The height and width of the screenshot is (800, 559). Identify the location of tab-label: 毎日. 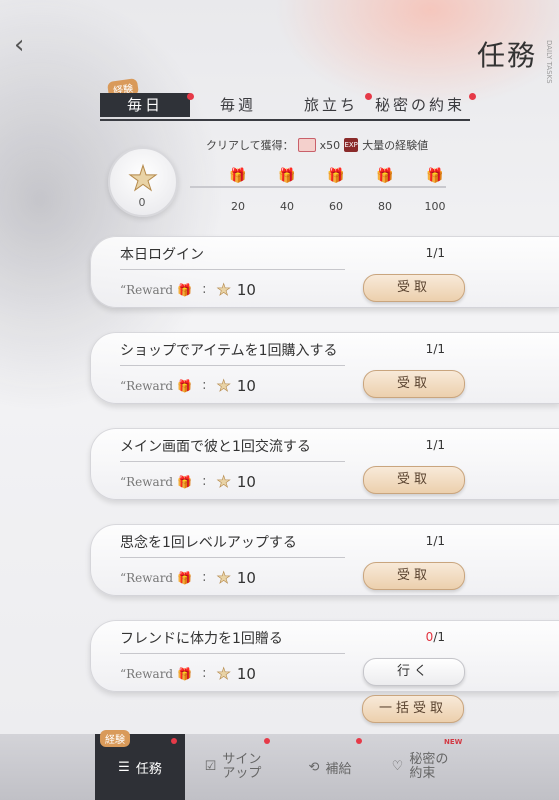
(144, 105).